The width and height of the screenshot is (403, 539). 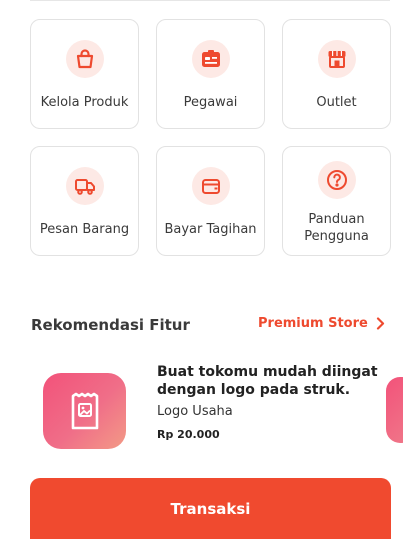 I want to click on promo-price: Rp 20.000, so click(x=188, y=434).